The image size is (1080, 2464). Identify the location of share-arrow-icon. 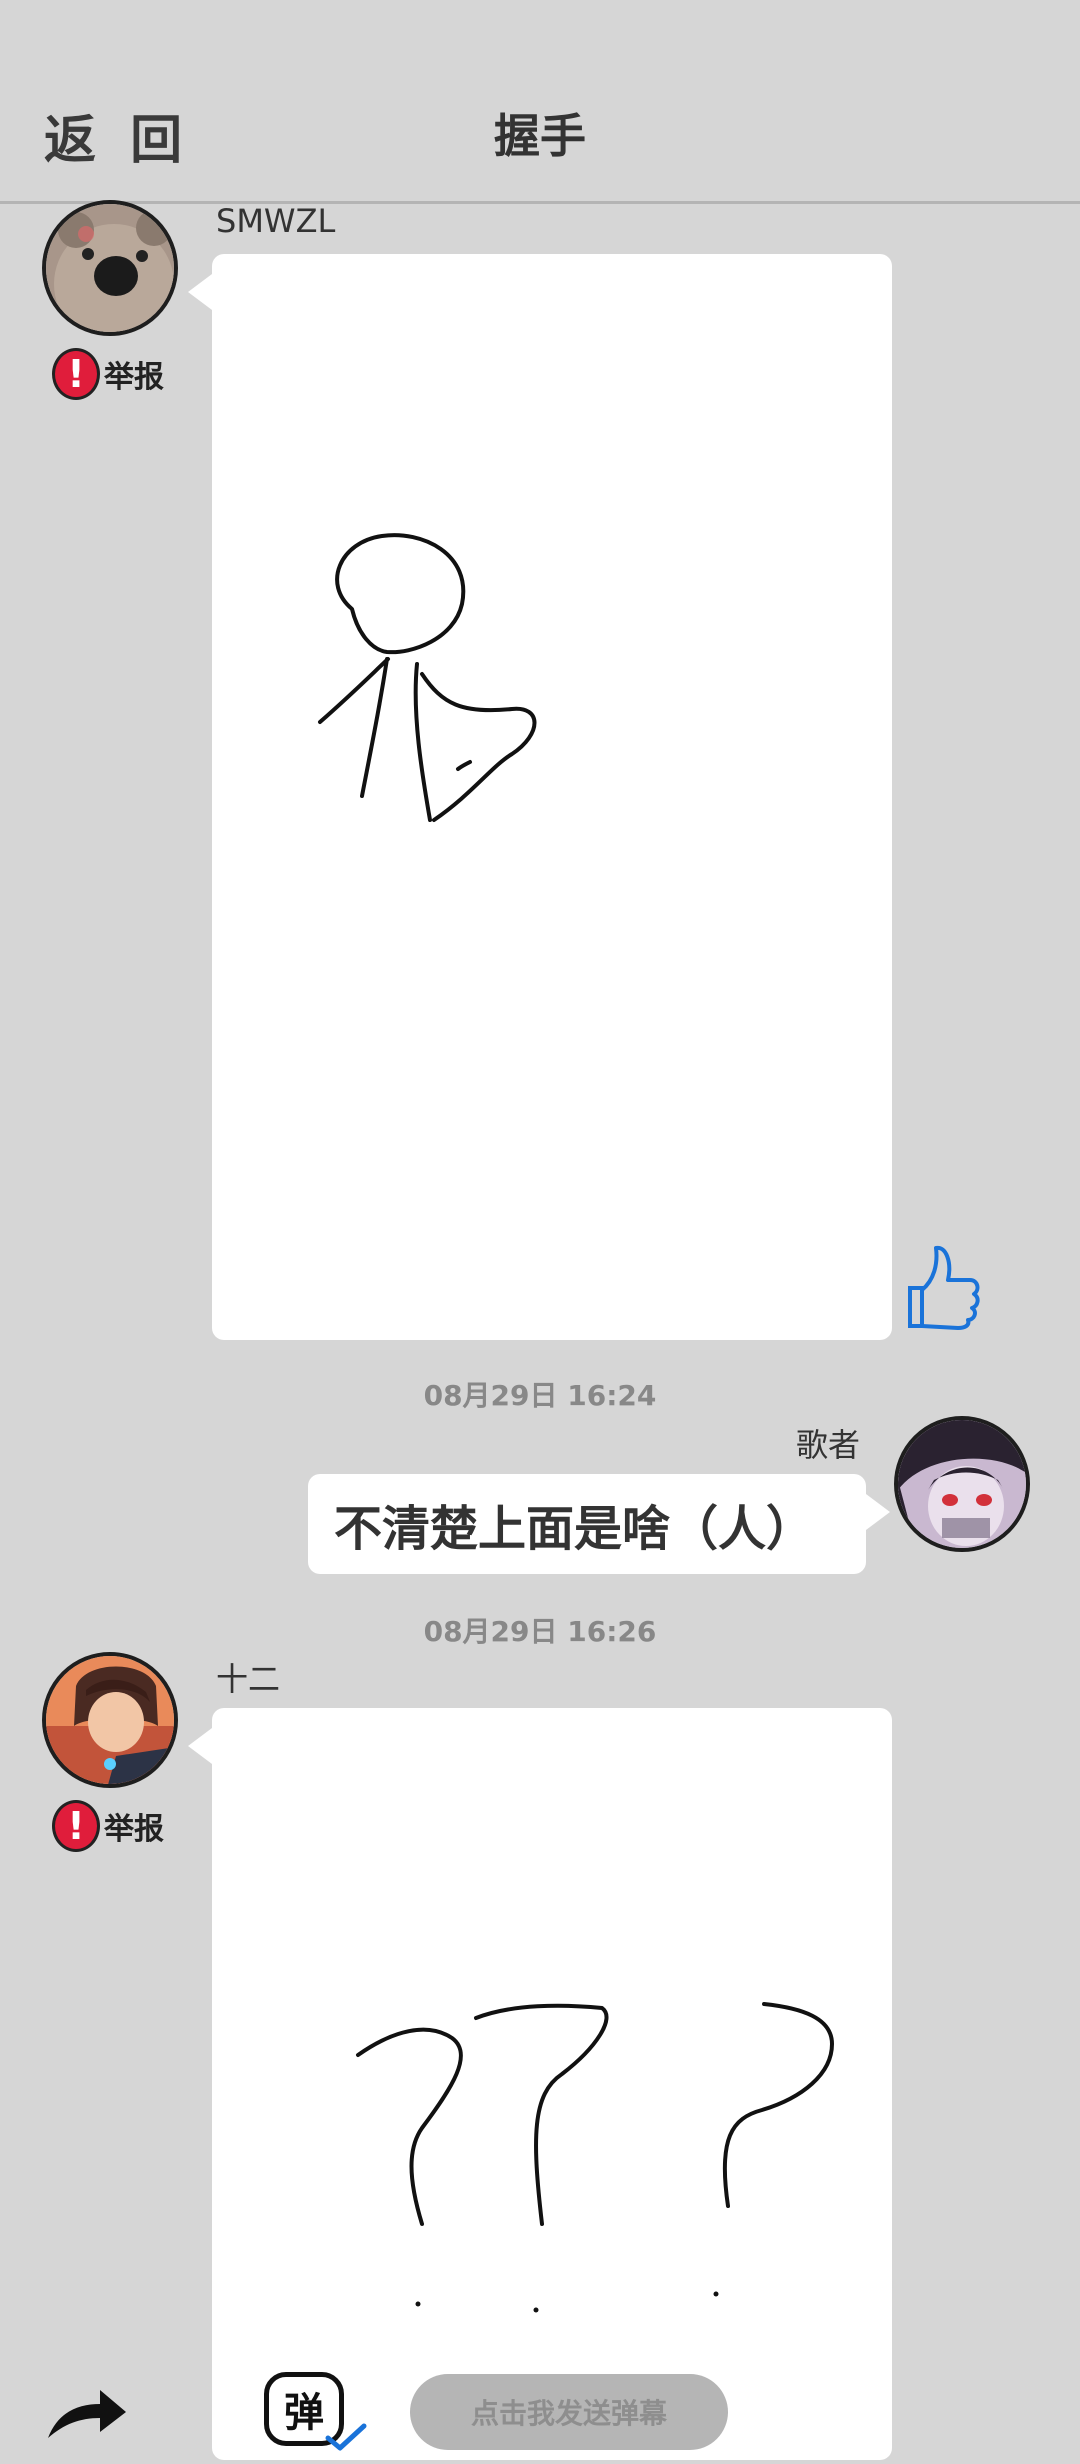
(87, 2414).